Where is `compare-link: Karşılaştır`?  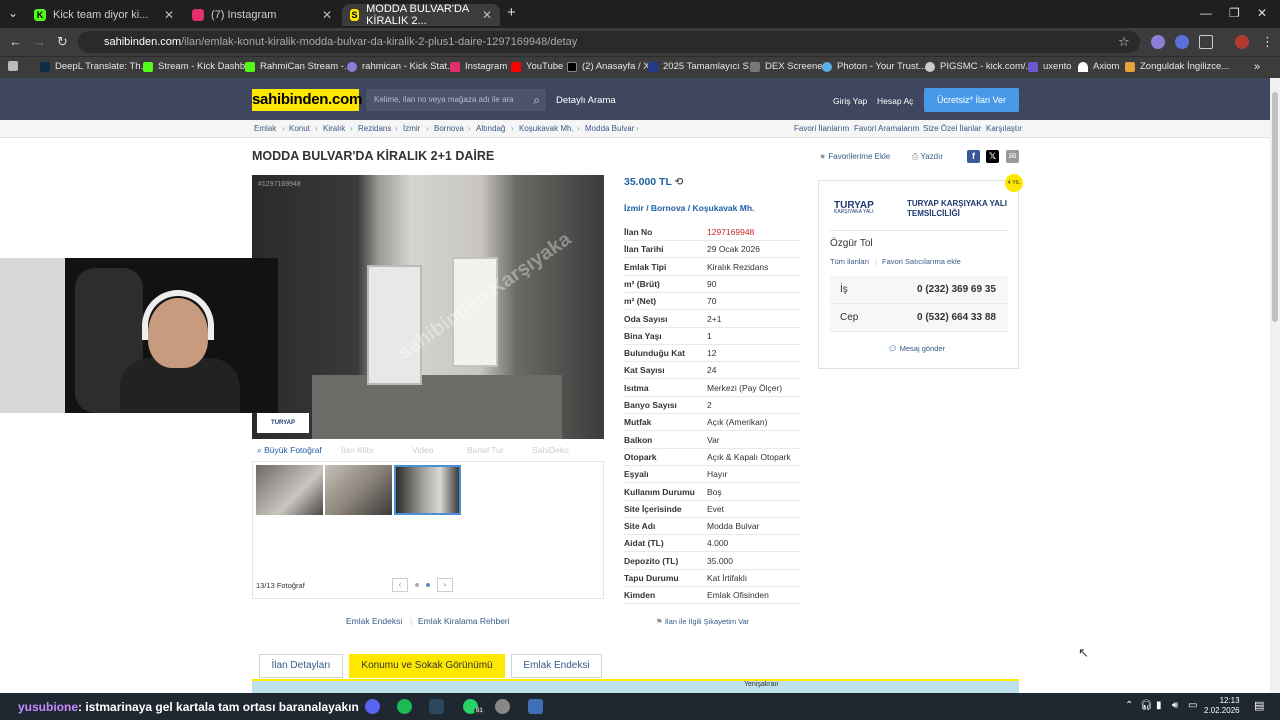 compare-link: Karşılaştır is located at coordinates (1004, 128).